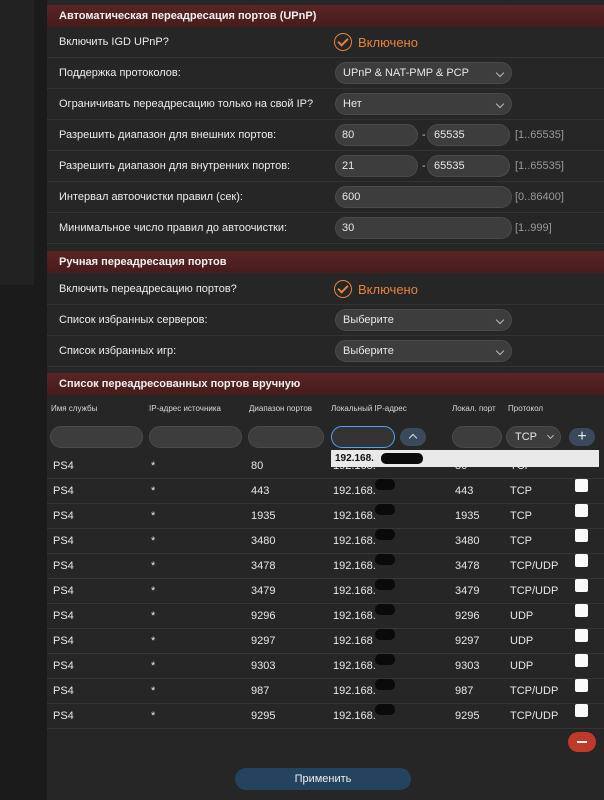  Describe the element at coordinates (368, 320) in the screenshot. I see `servers-select-value: Выберите` at that location.